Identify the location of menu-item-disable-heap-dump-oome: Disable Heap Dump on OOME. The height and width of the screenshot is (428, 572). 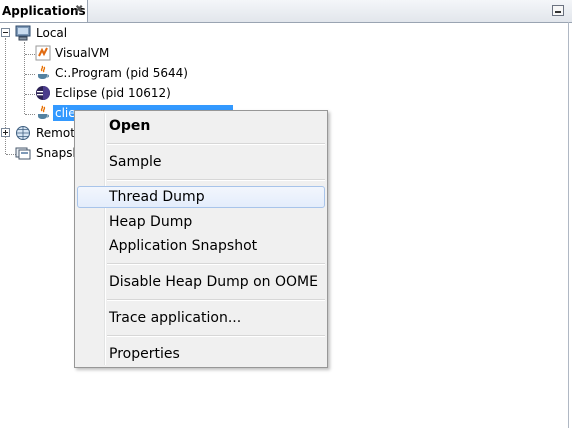
(201, 282).